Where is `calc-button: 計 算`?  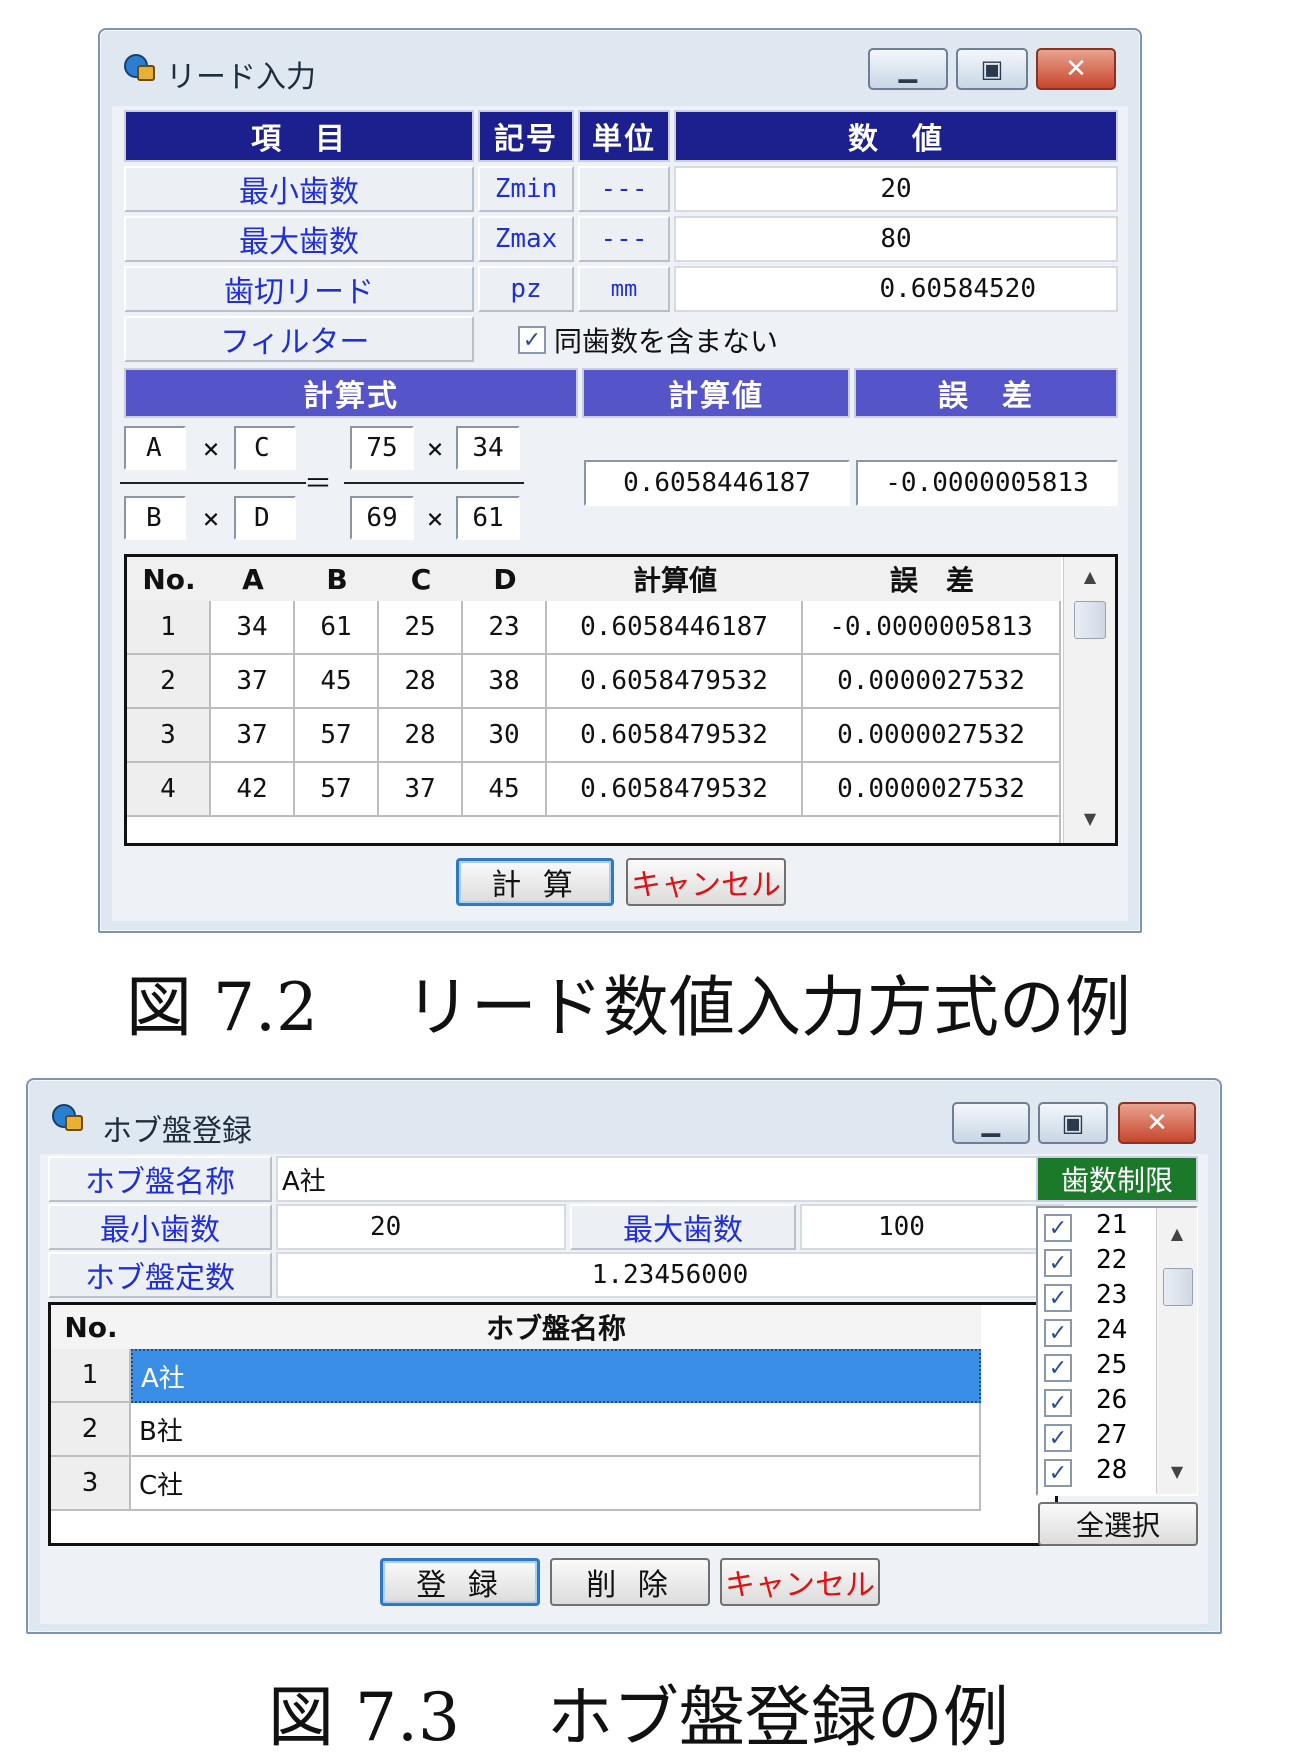
calc-button: 計 算 is located at coordinates (535, 882).